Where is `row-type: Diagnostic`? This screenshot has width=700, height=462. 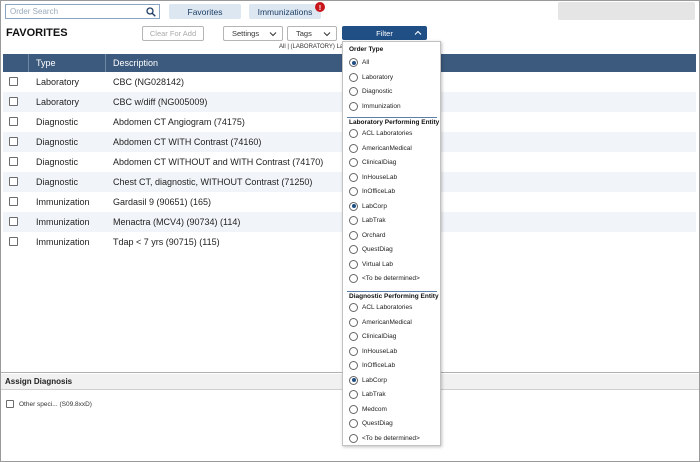
row-type: Diagnostic is located at coordinates (57, 142).